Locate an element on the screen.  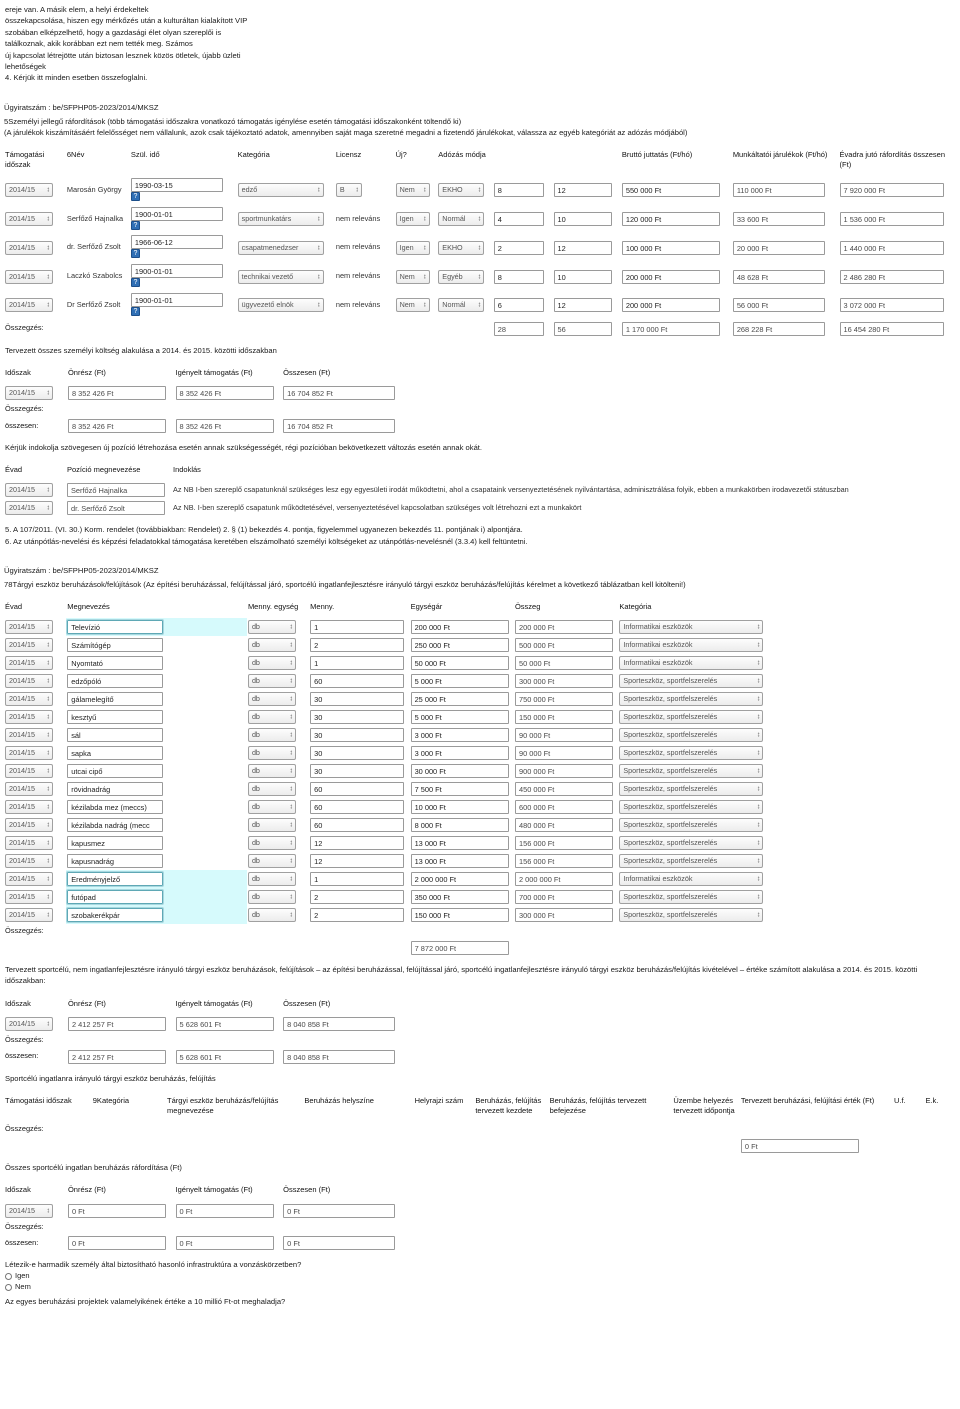
tax-mode-select: Egyéb is located at coordinates (461, 276).